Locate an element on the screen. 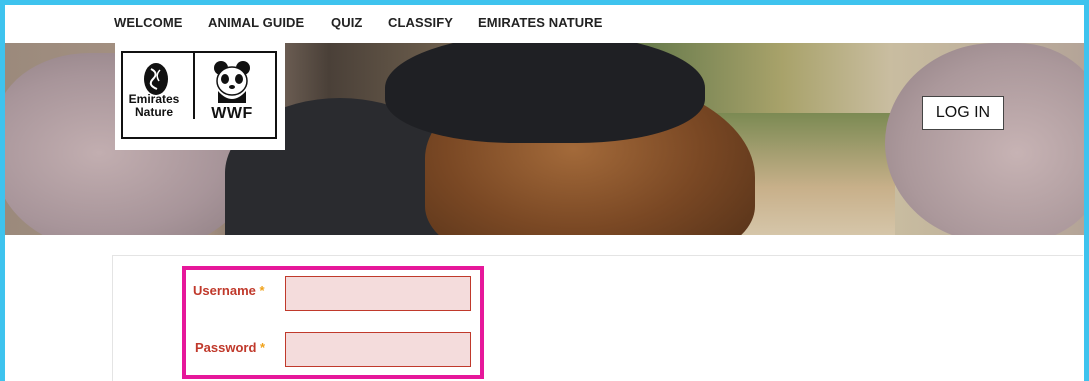 The width and height of the screenshot is (1089, 381). login-button: LOG IN is located at coordinates (963, 113).